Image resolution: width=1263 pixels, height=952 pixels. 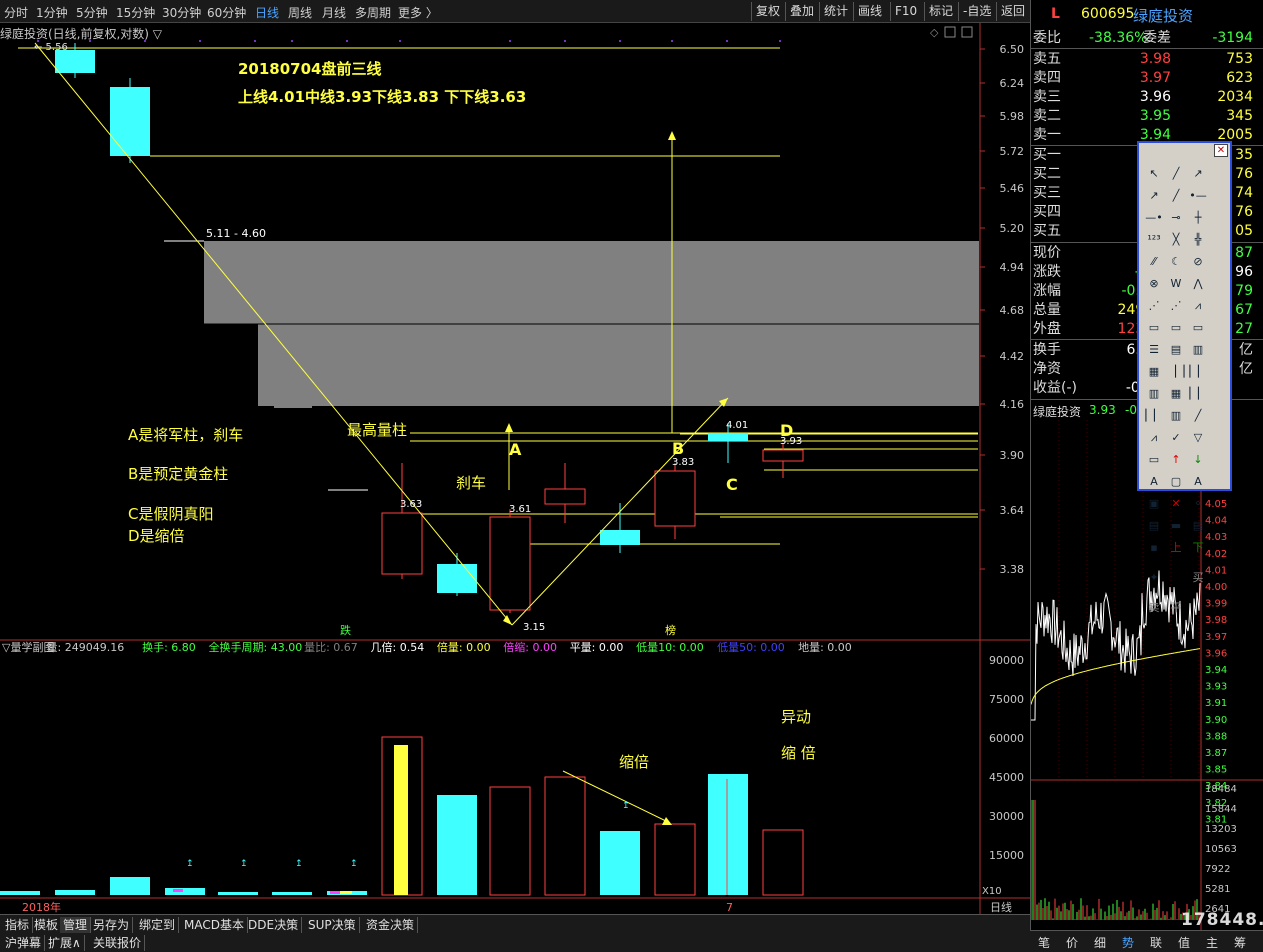 What do you see at coordinates (1176, 262) in the screenshot?
I see `draw-tool-icon-13: ☾` at bounding box center [1176, 262].